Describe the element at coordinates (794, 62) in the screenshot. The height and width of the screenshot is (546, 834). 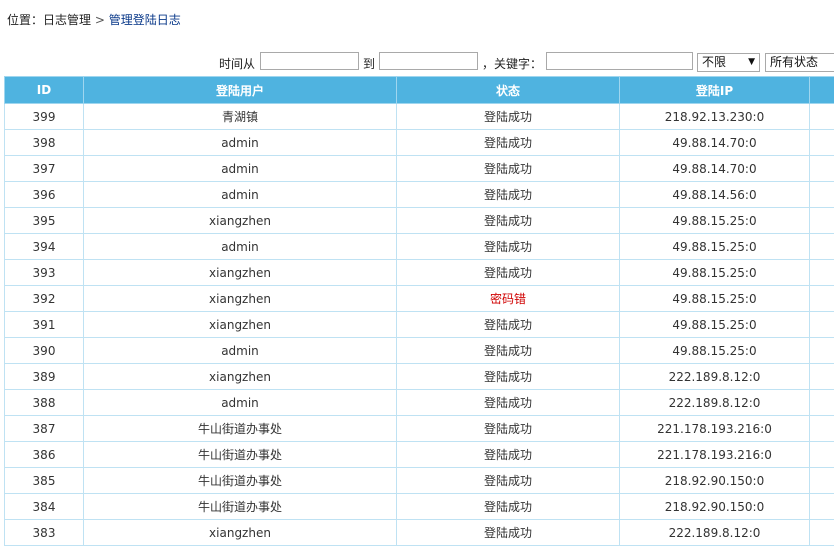
I see `status-select-value: 所有状态` at that location.